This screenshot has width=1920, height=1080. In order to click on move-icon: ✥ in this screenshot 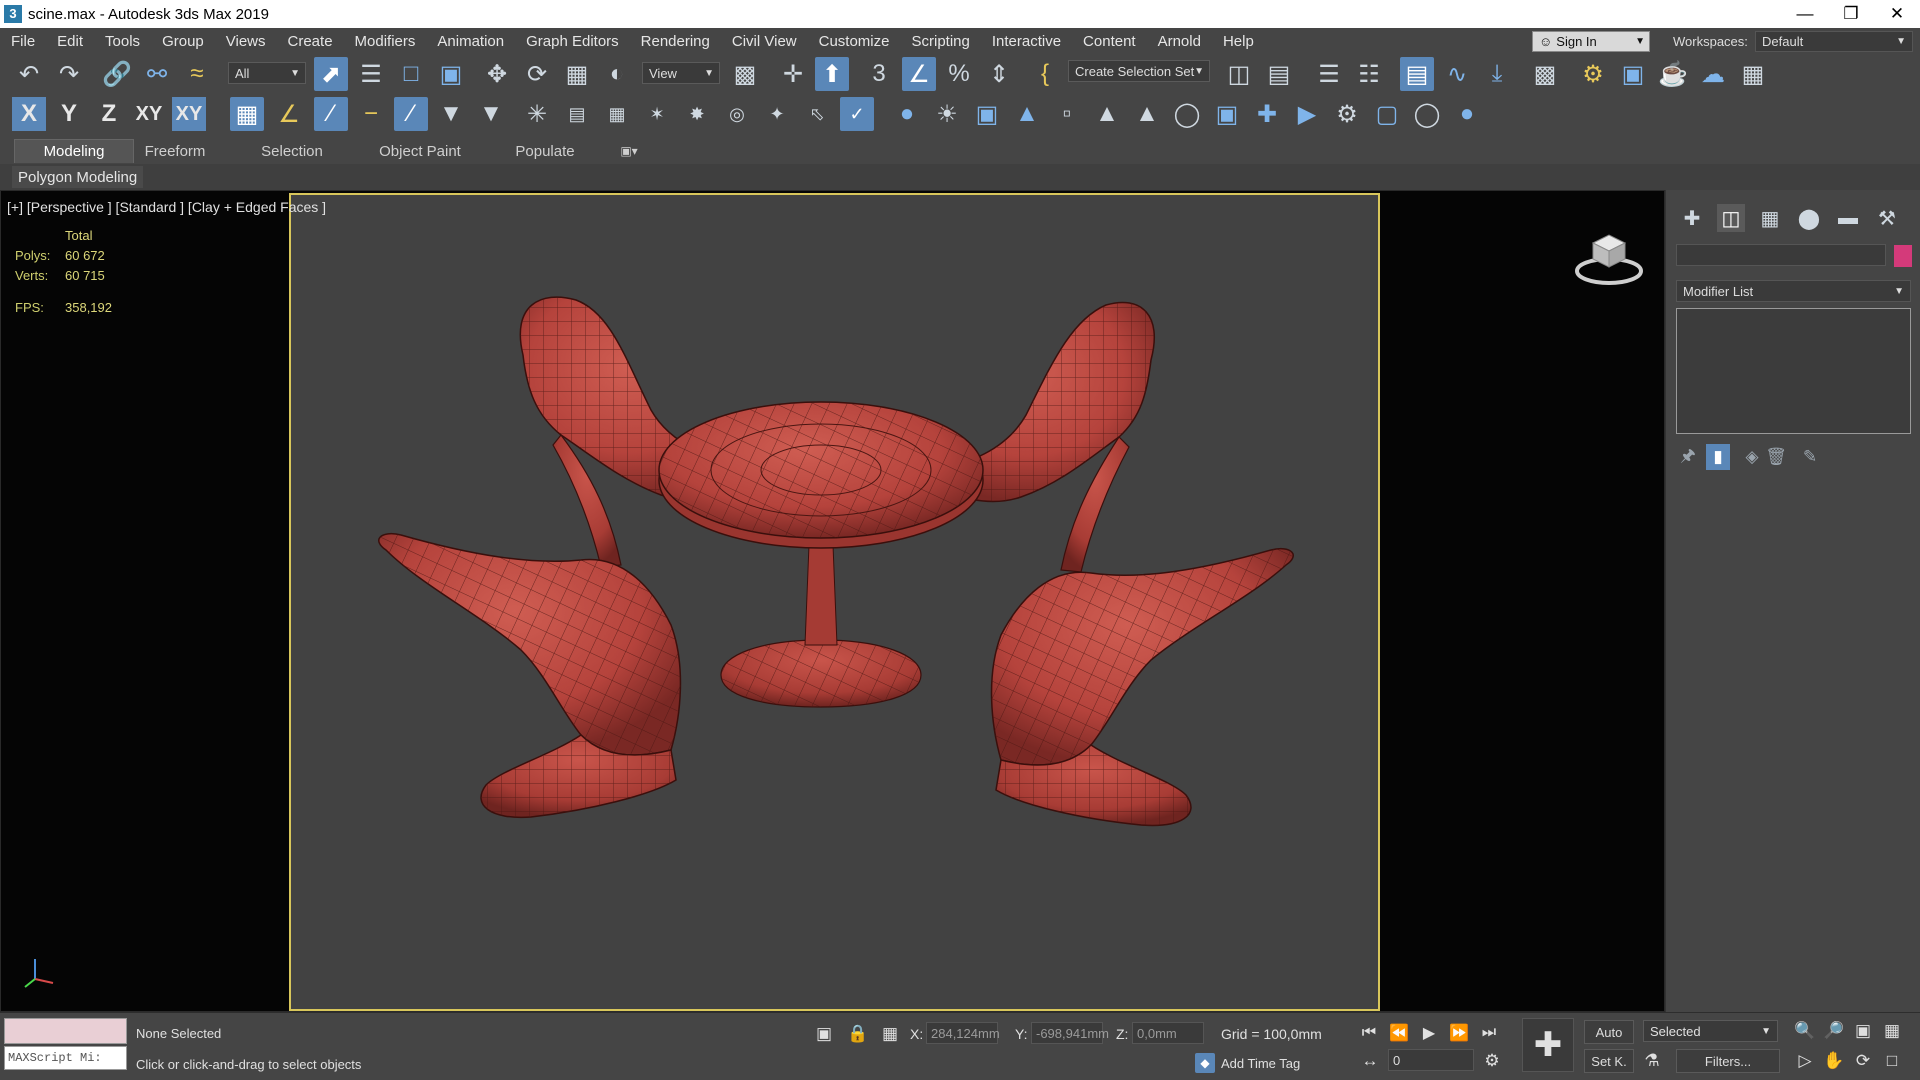, I will do `click(497, 74)`.